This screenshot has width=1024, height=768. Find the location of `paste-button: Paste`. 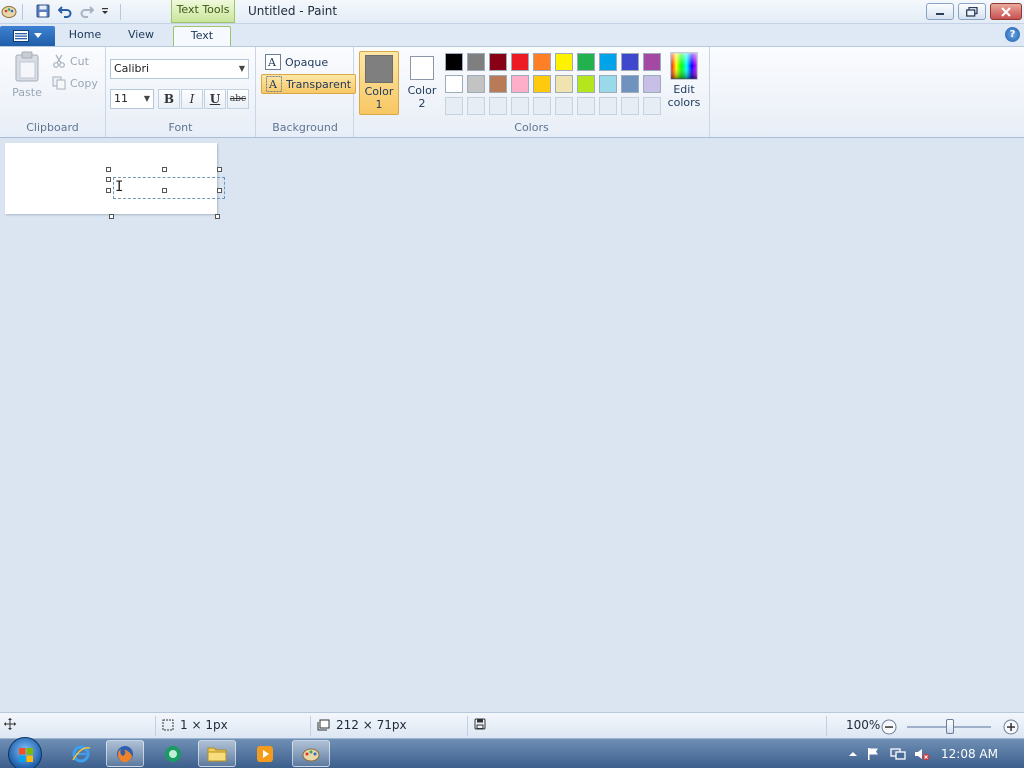

paste-button: Paste is located at coordinates (27, 80).